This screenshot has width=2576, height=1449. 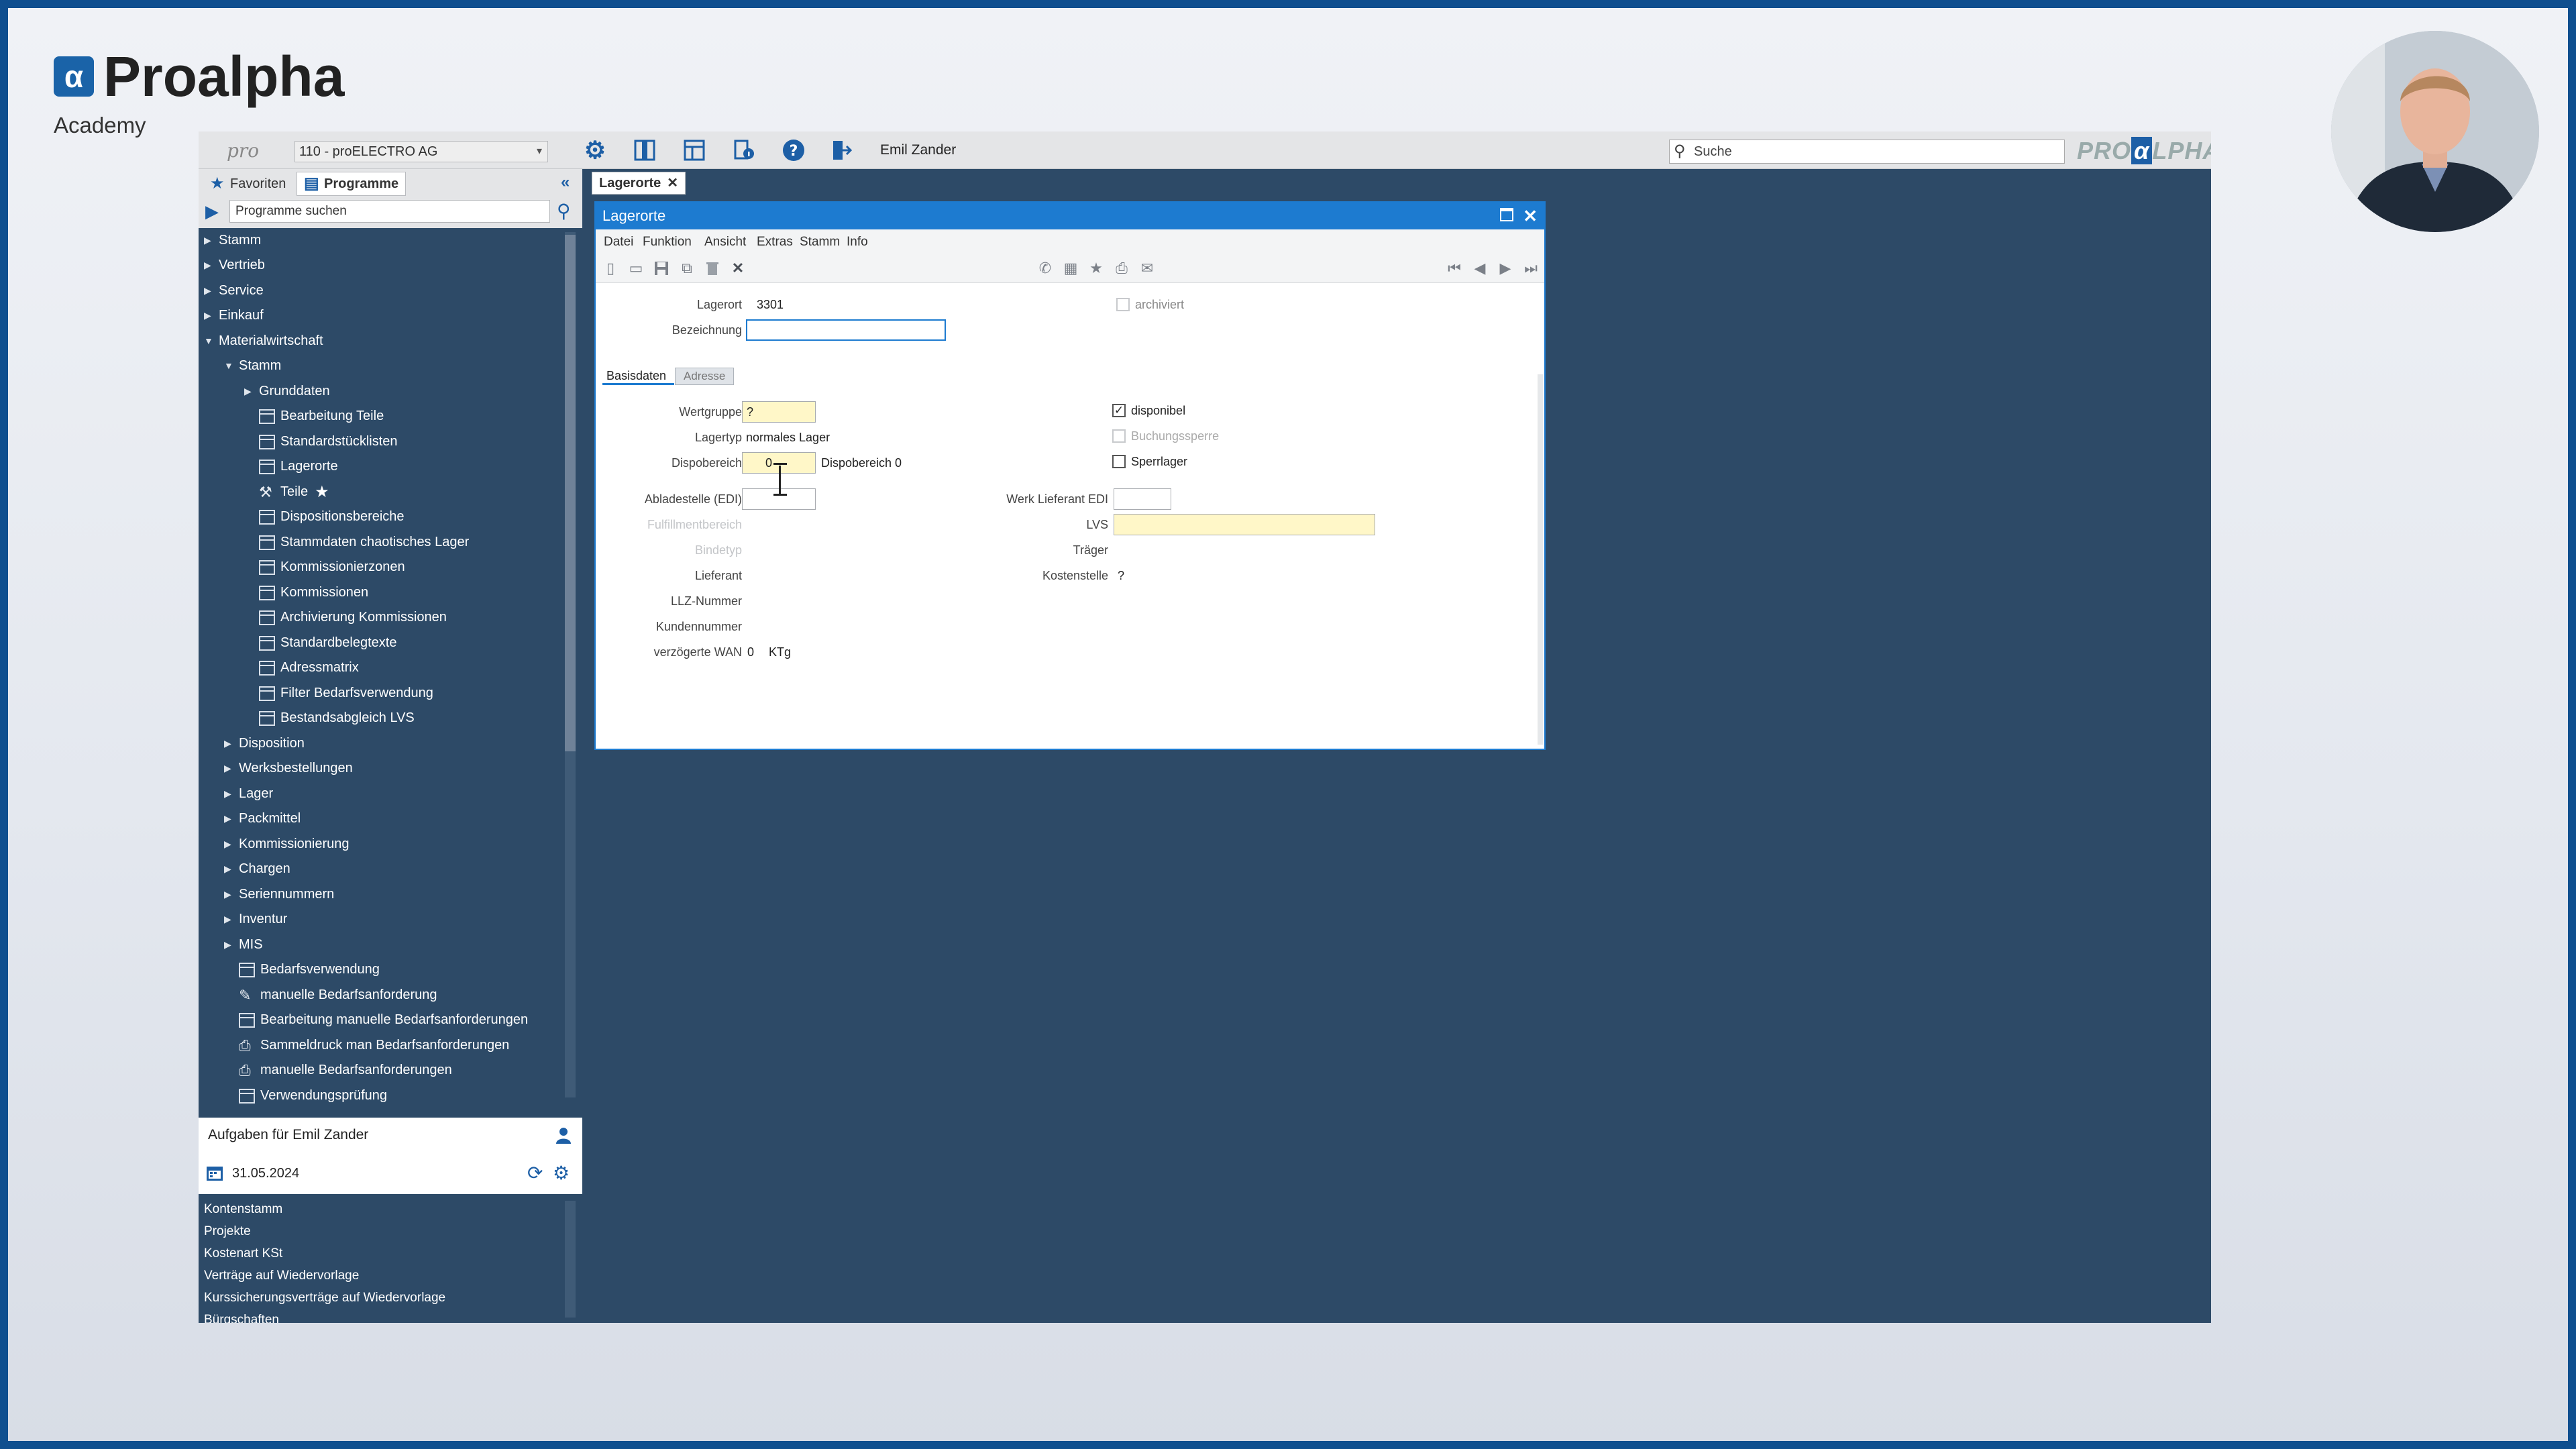 I want to click on last-record-icon: ⏭, so click(x=1530, y=268).